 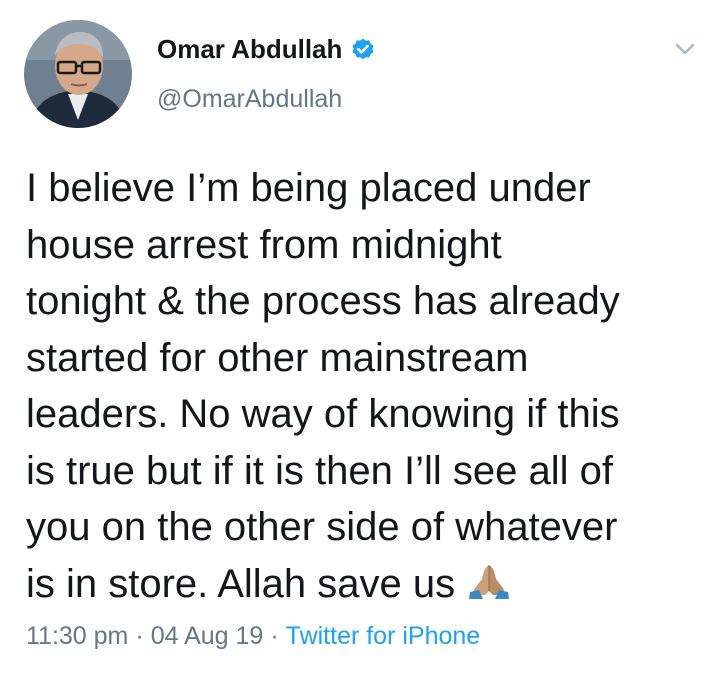 I want to click on tweet-text-line: I believe I’m being placed under, so click(x=308, y=188).